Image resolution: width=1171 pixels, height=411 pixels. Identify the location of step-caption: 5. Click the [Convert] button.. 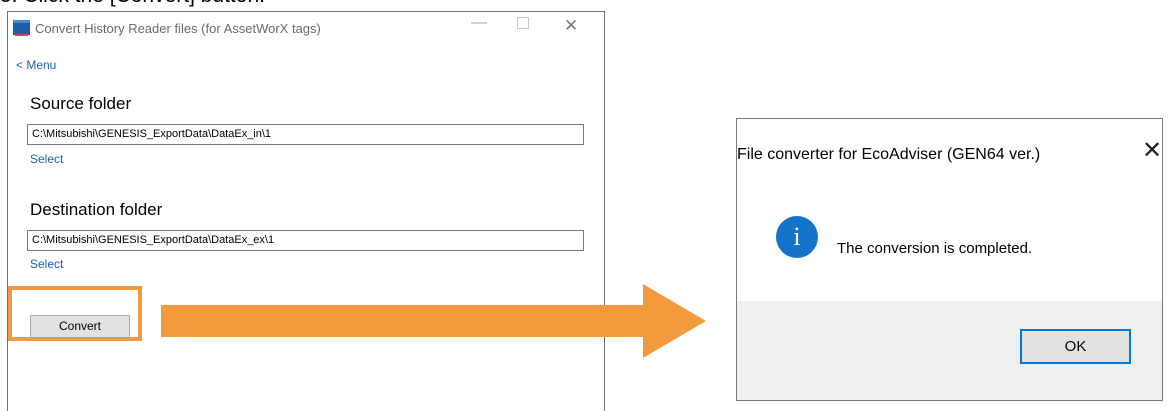
(132, 4).